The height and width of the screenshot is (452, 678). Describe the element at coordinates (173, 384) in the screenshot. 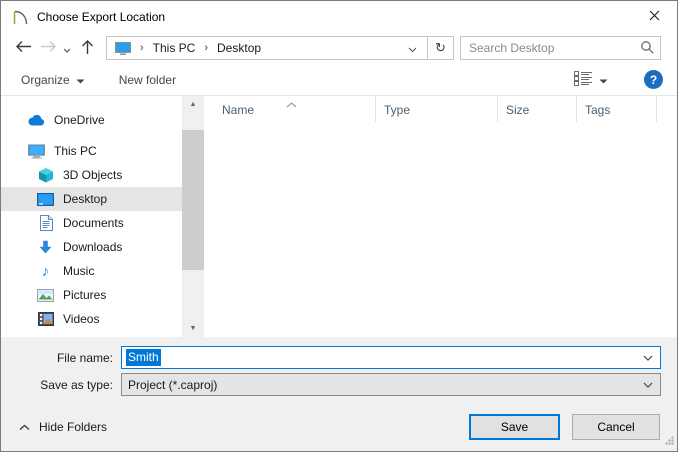

I see `save-as-type-value: Project (*.caproj)` at that location.